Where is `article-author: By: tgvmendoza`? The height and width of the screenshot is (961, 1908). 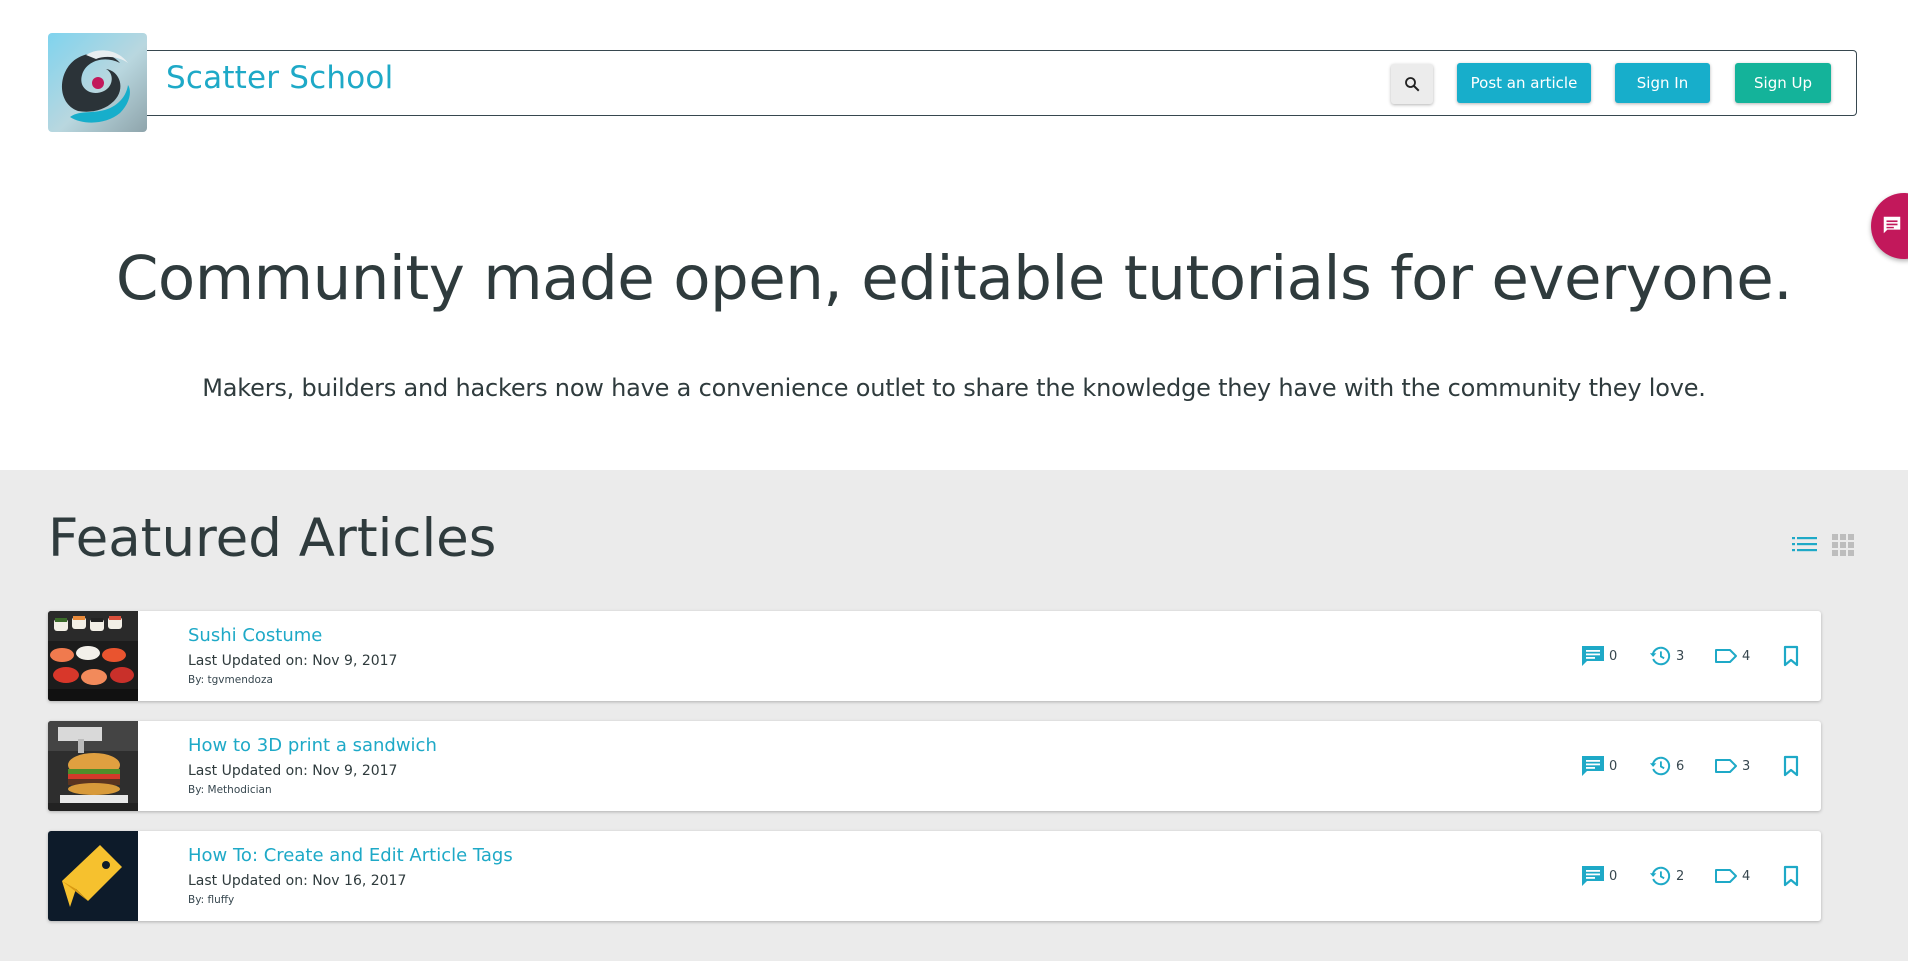 article-author: By: tgvmendoza is located at coordinates (230, 680).